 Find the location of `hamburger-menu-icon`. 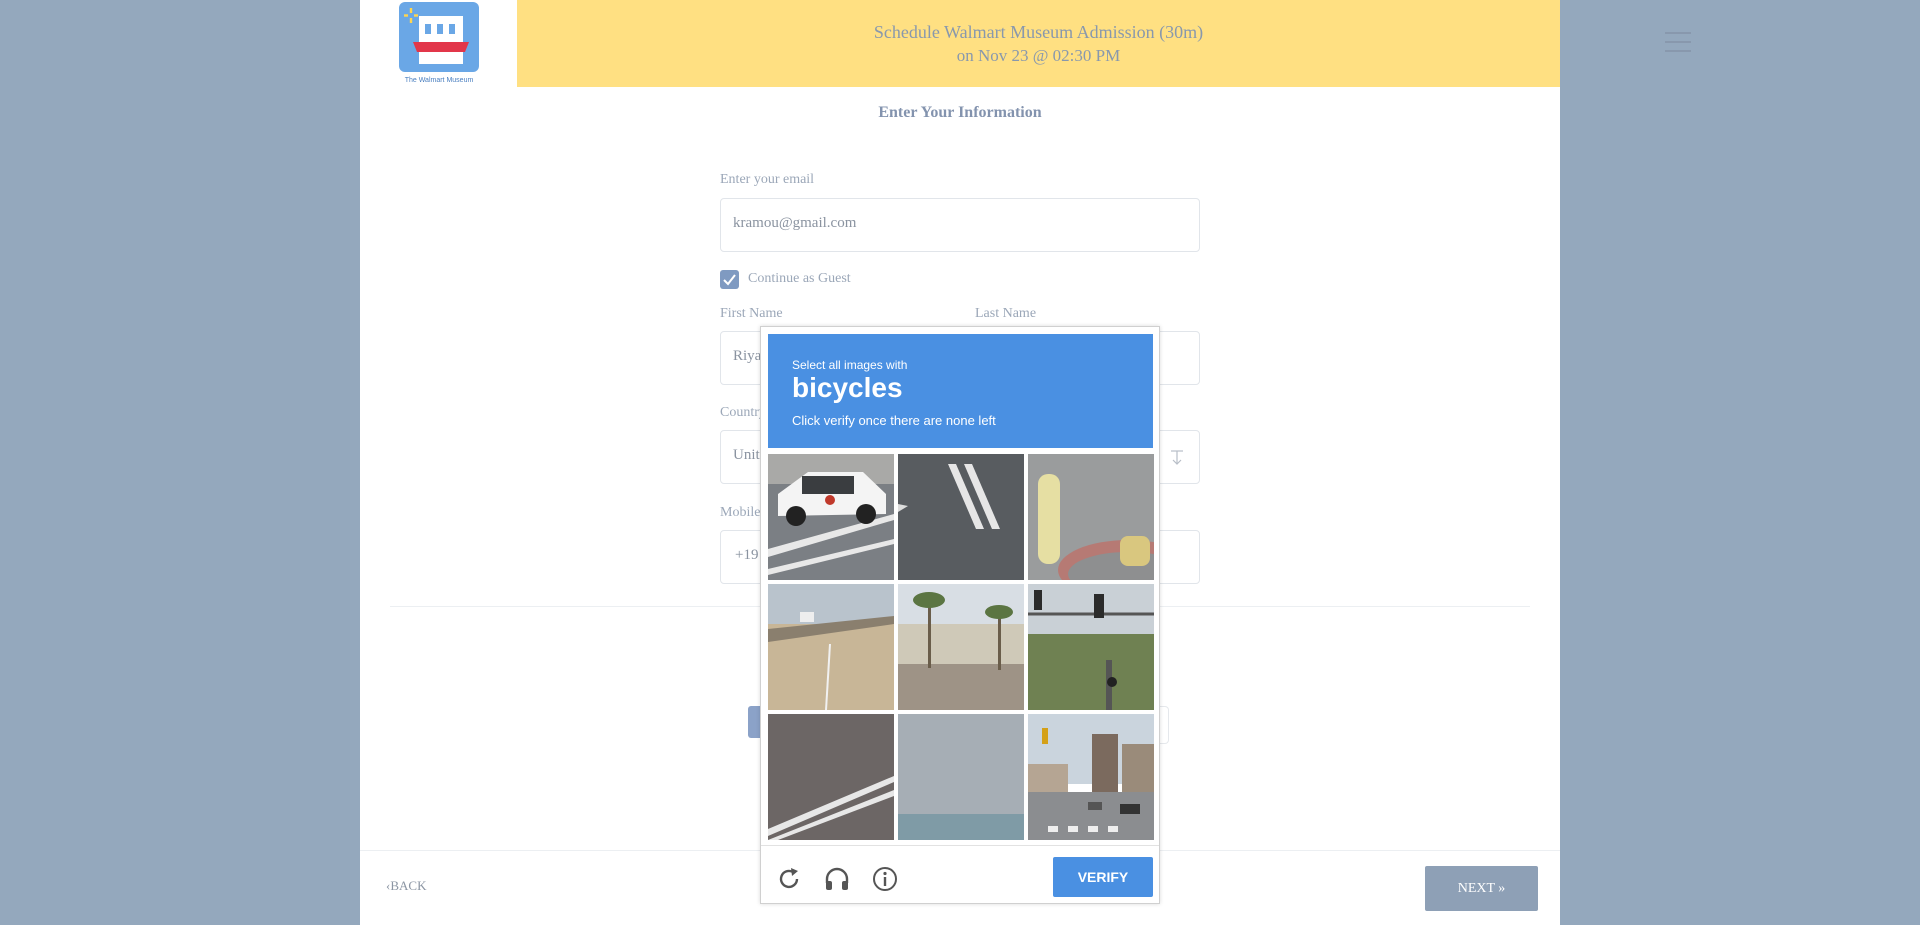

hamburger-menu-icon is located at coordinates (1679, 42).